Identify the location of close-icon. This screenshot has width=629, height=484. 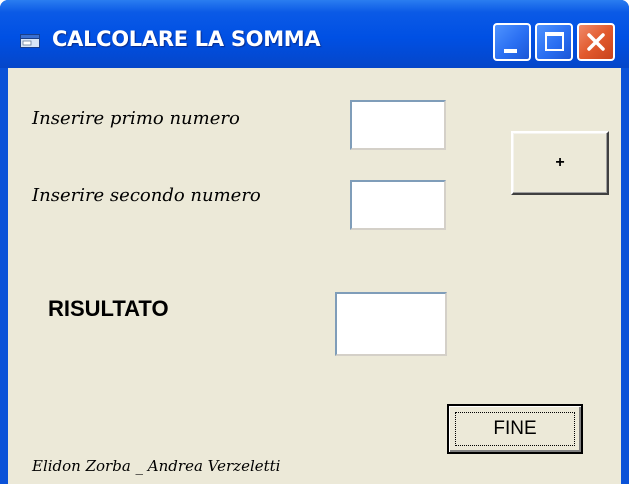
(596, 42).